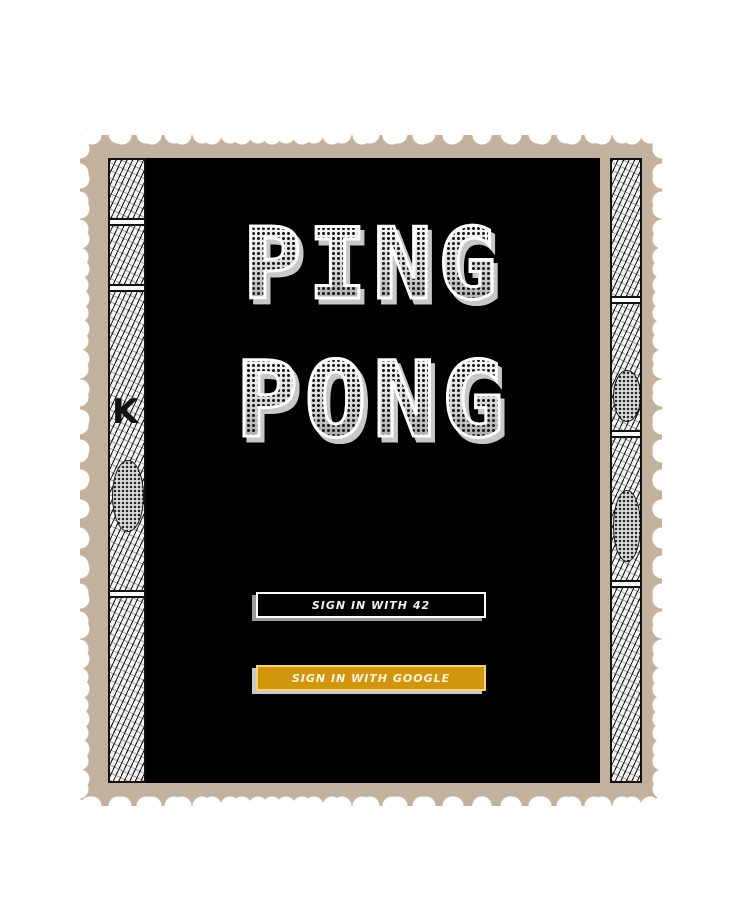  I want to click on comic-art-right, so click(626, 470).